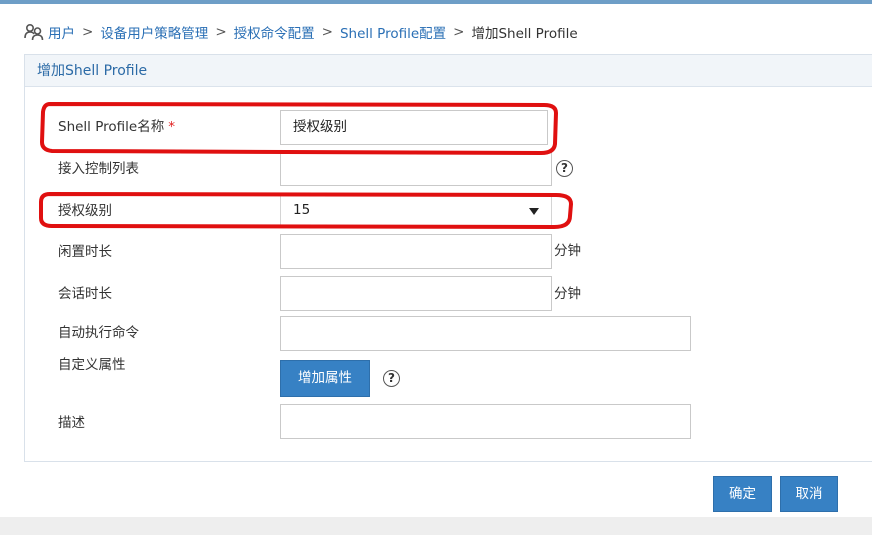 Image resolution: width=872 pixels, height=535 pixels. What do you see at coordinates (154, 32) in the screenshot?
I see `breadcrumb-item-device-user-policy: 设备用户策略管理` at bounding box center [154, 32].